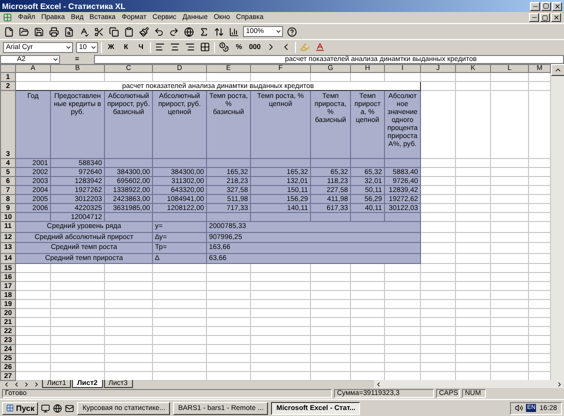  I want to click on arrow-up-icon, so click(558, 70).